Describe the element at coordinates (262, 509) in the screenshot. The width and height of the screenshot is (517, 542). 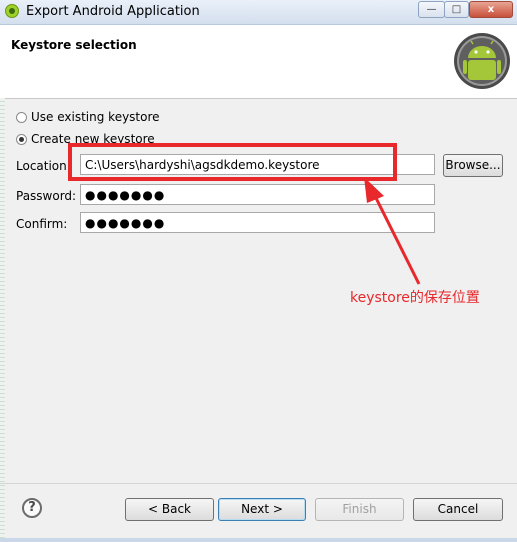
I see `next-button: Next >` at that location.